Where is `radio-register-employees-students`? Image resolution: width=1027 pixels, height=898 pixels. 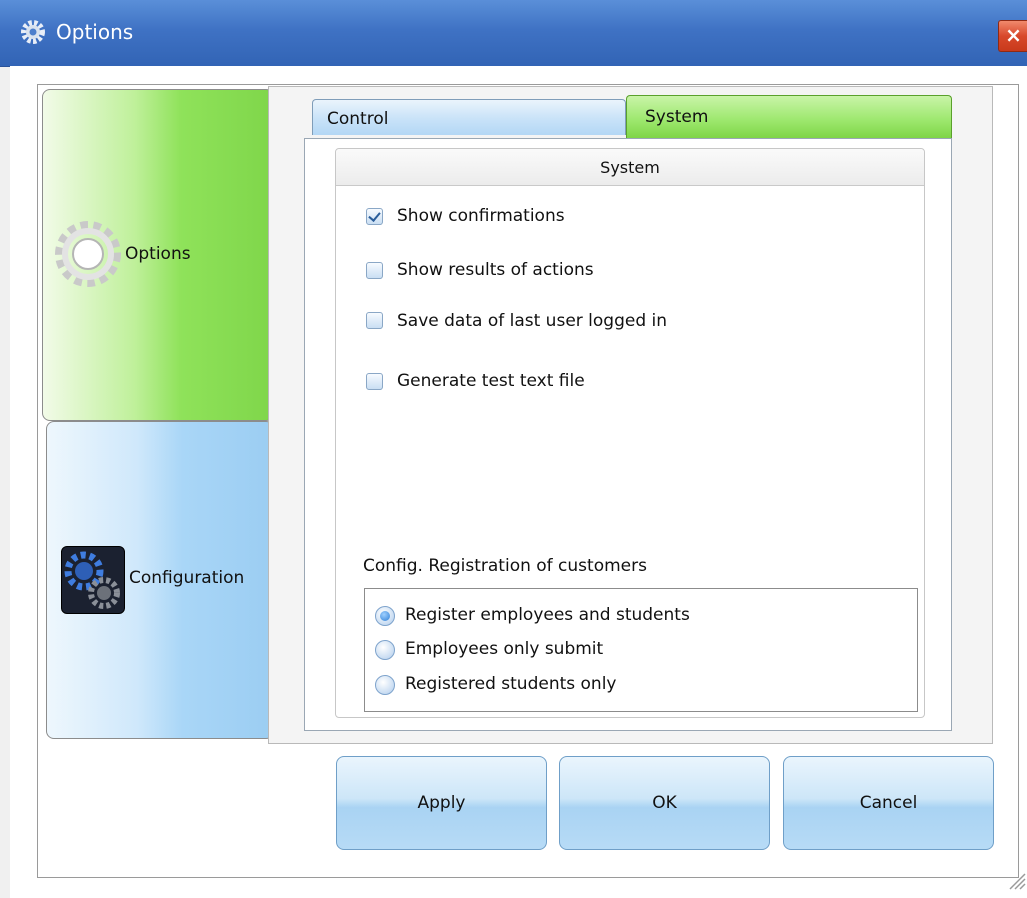 radio-register-employees-students is located at coordinates (385, 616).